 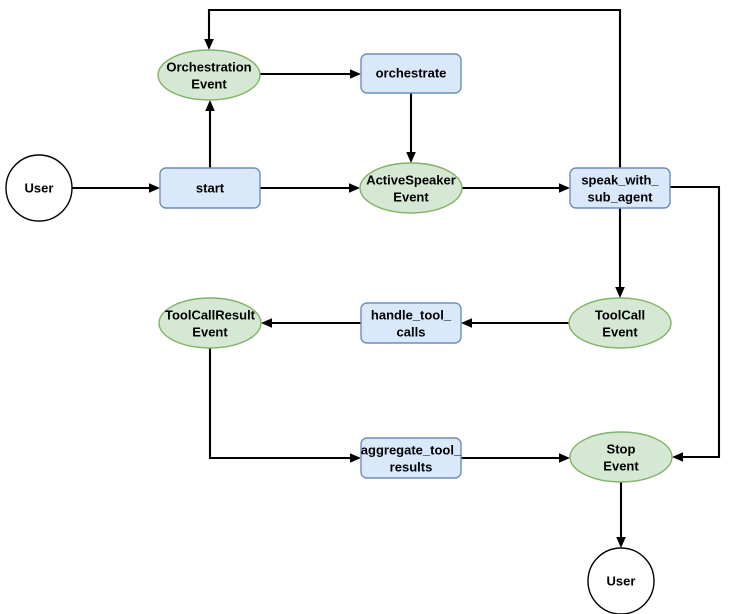 What do you see at coordinates (209, 75) in the screenshot?
I see `node-orchestration-event: Orchestration Event` at bounding box center [209, 75].